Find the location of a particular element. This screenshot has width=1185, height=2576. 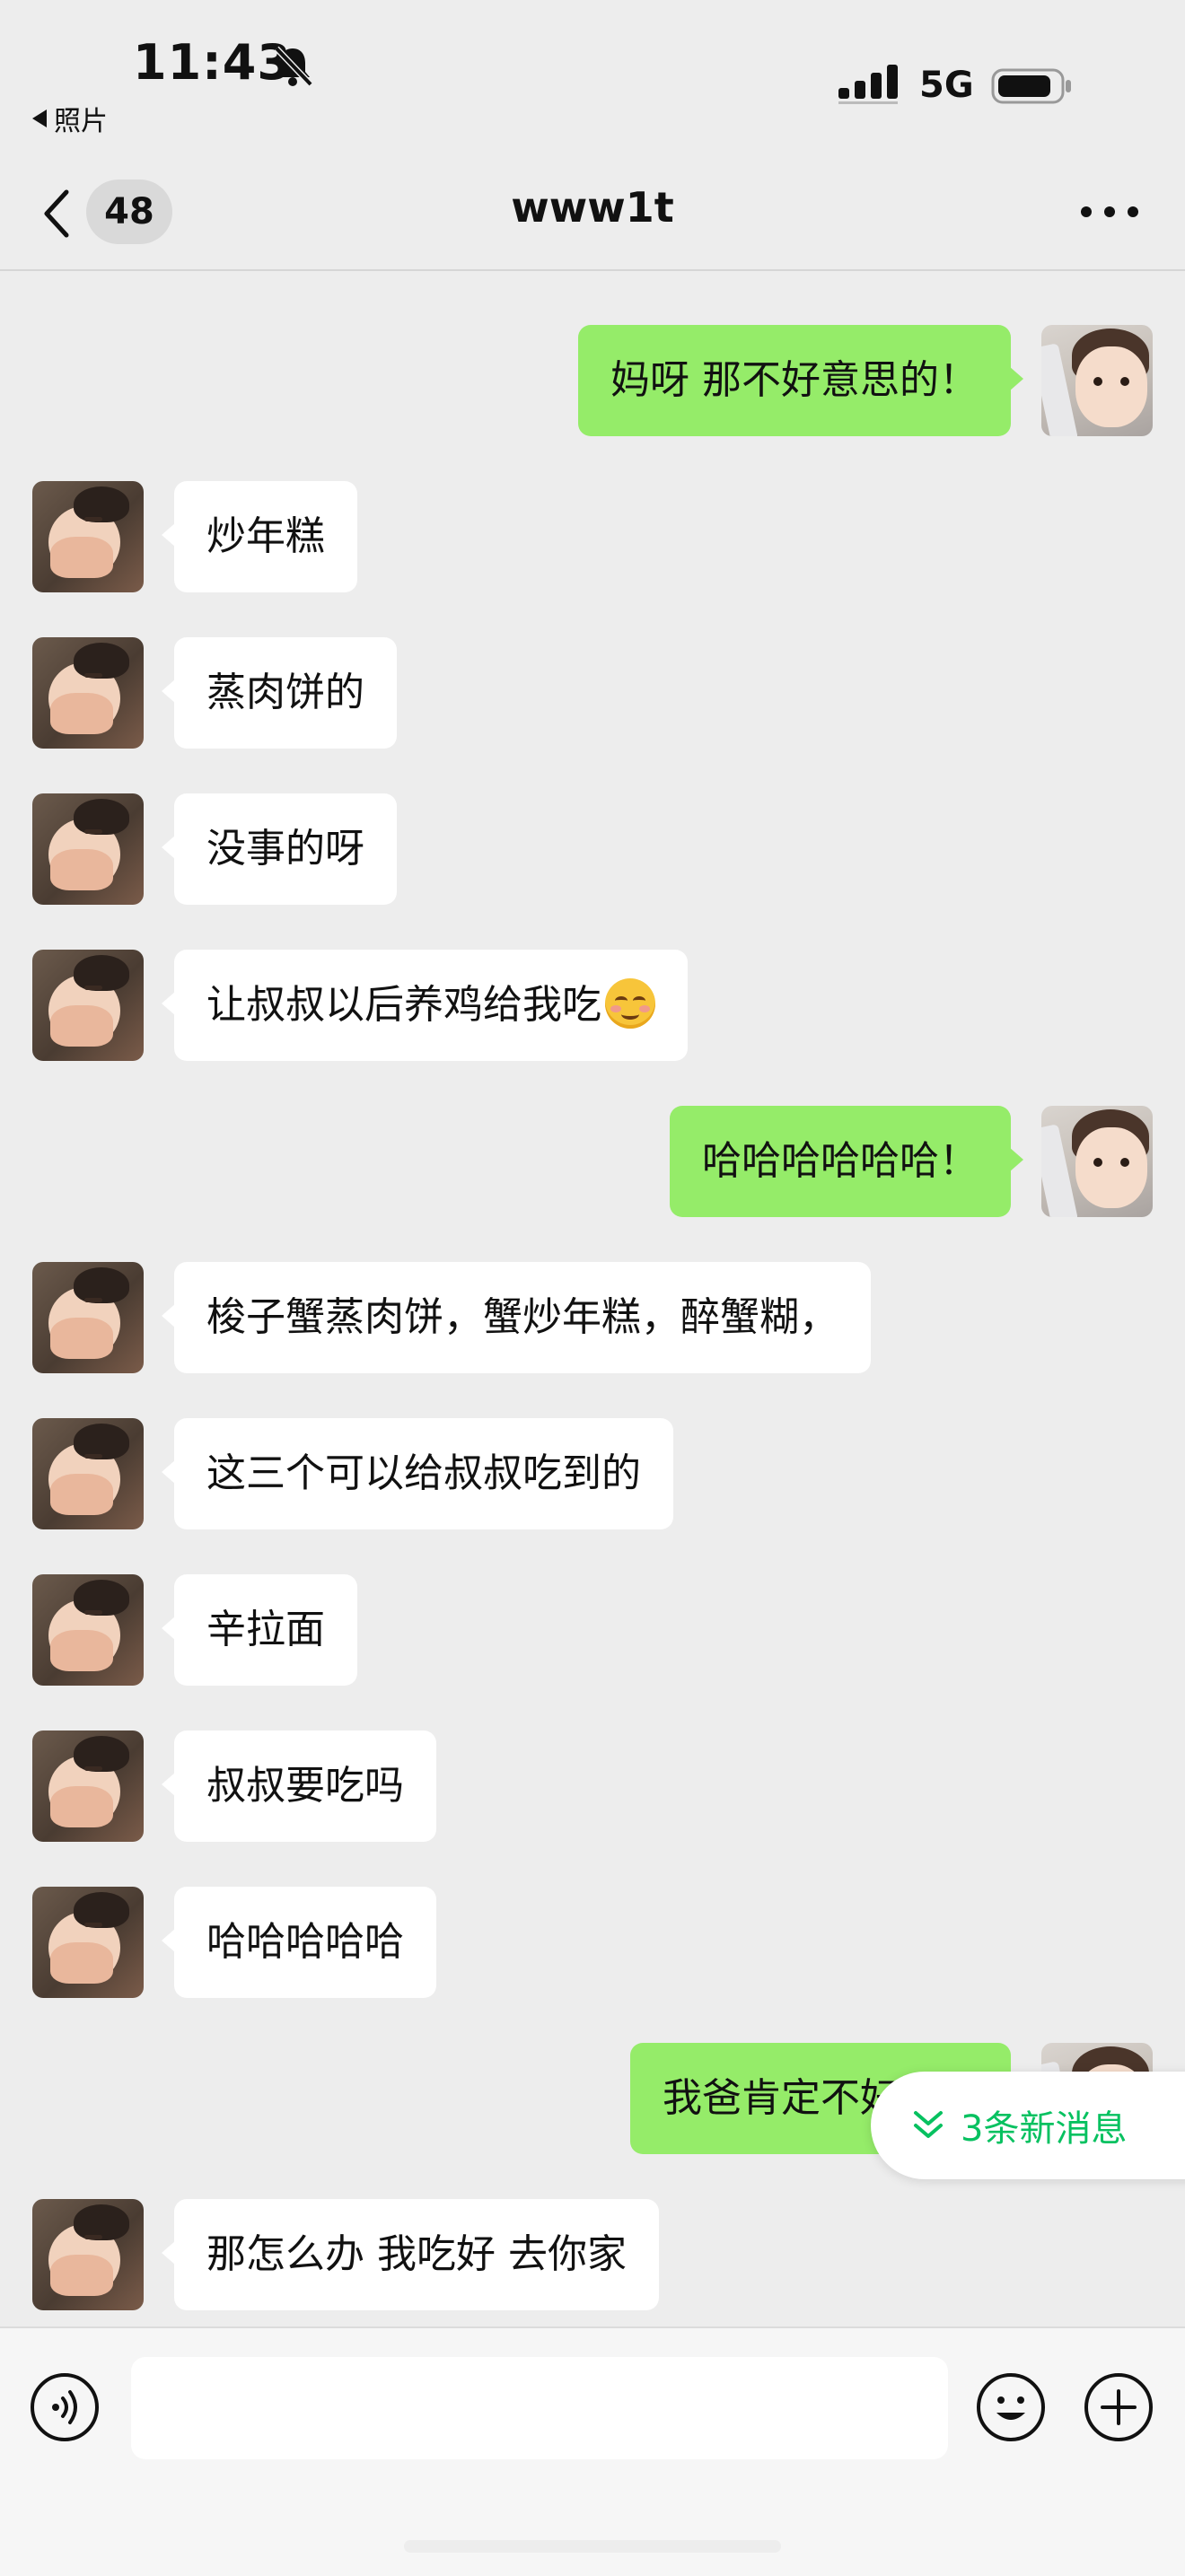

message-row: 叔叔要吃吗 is located at coordinates (592, 1786).